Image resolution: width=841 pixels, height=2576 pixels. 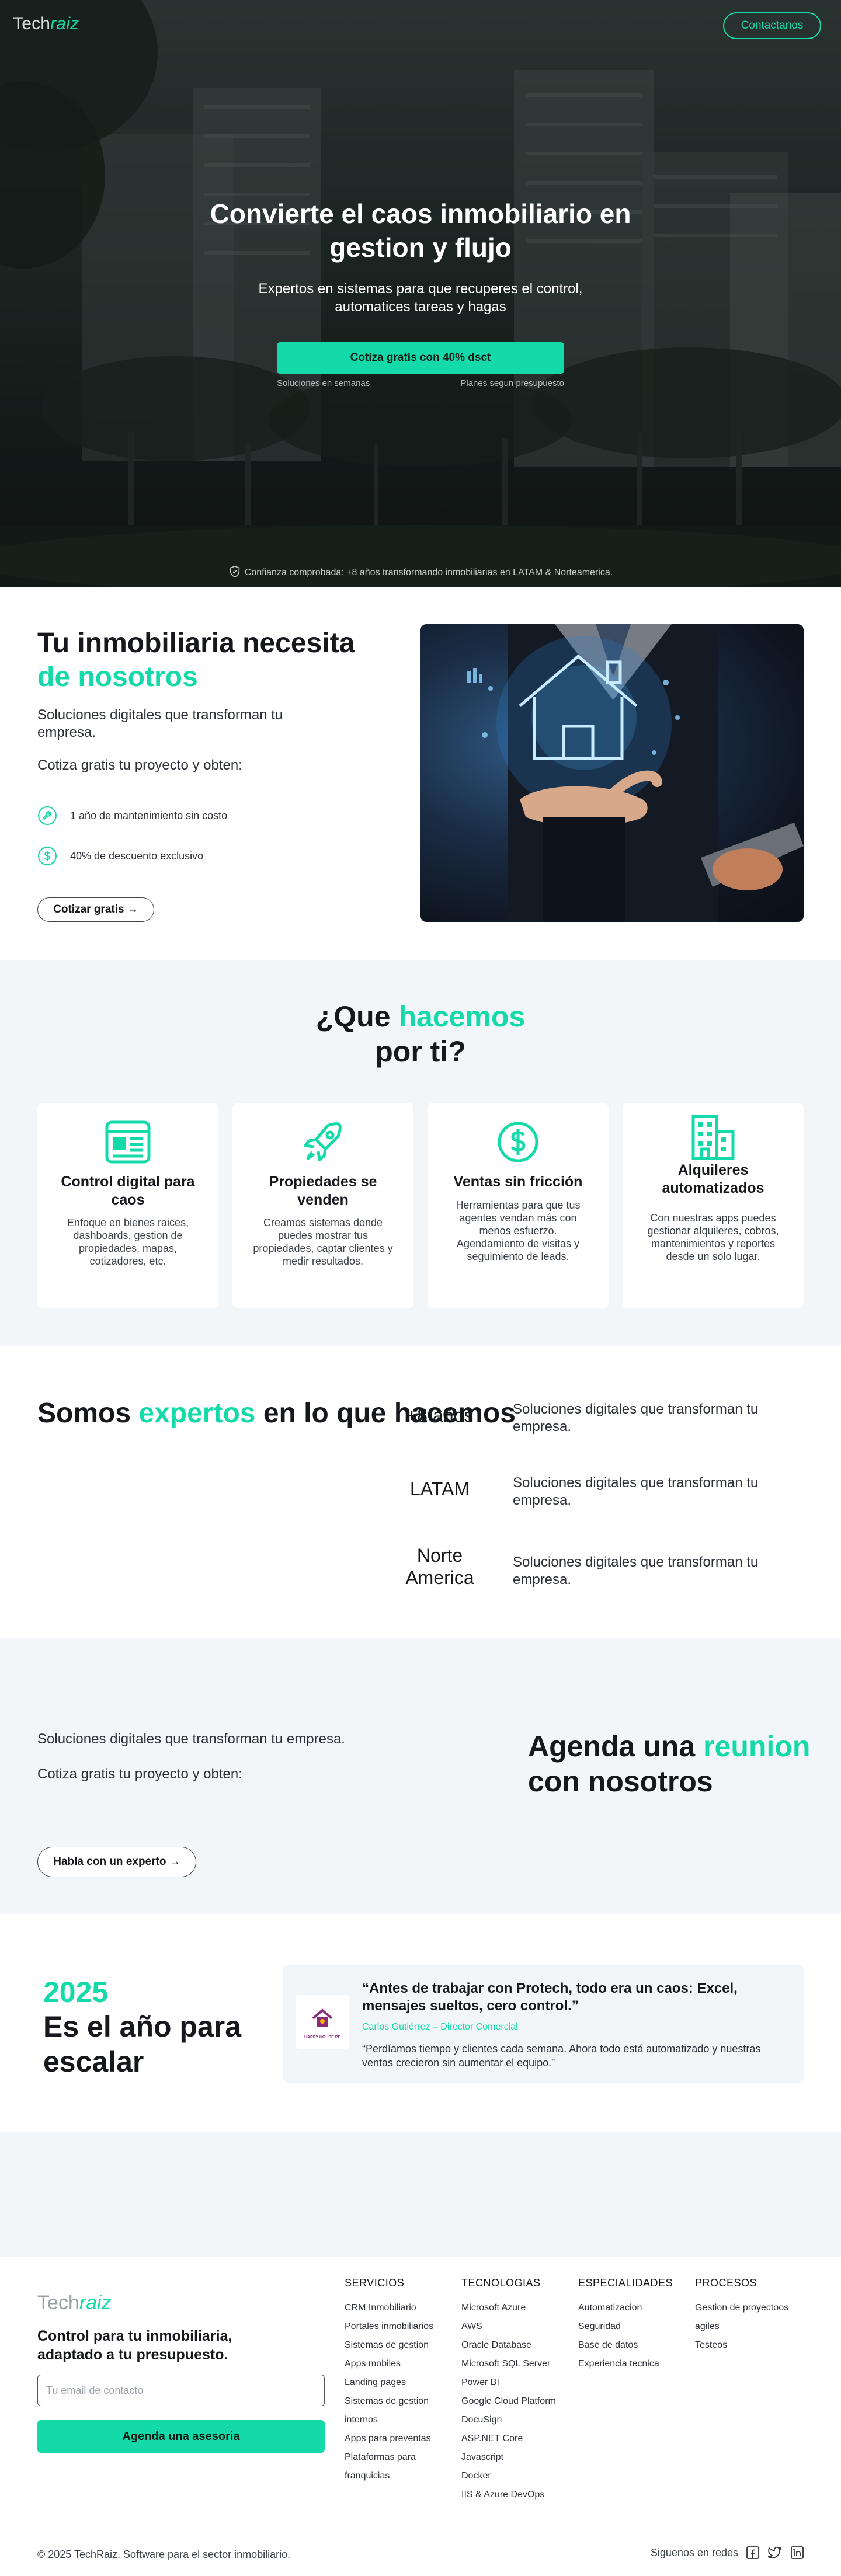 What do you see at coordinates (353, 1016) in the screenshot?
I see `services-title-main: ¿Que` at bounding box center [353, 1016].